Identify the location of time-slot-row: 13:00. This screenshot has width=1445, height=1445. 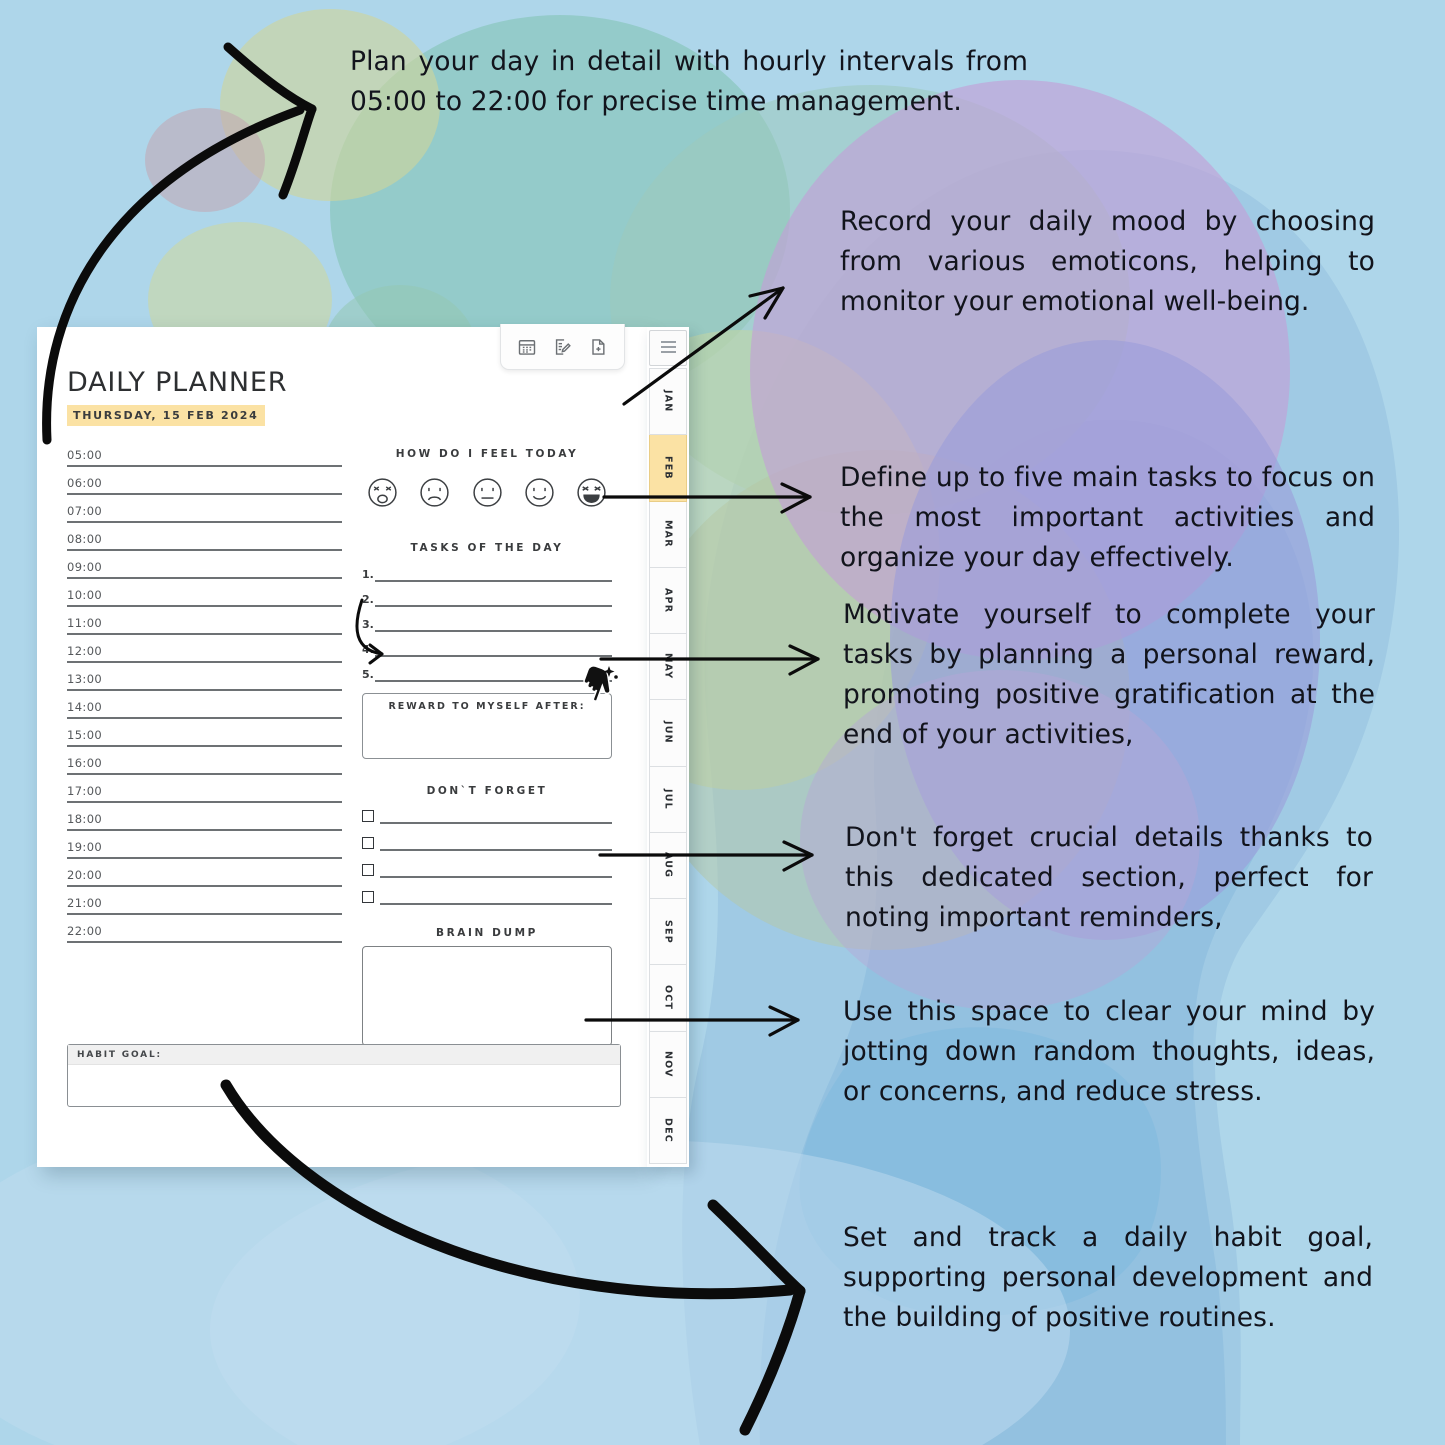
(204, 681).